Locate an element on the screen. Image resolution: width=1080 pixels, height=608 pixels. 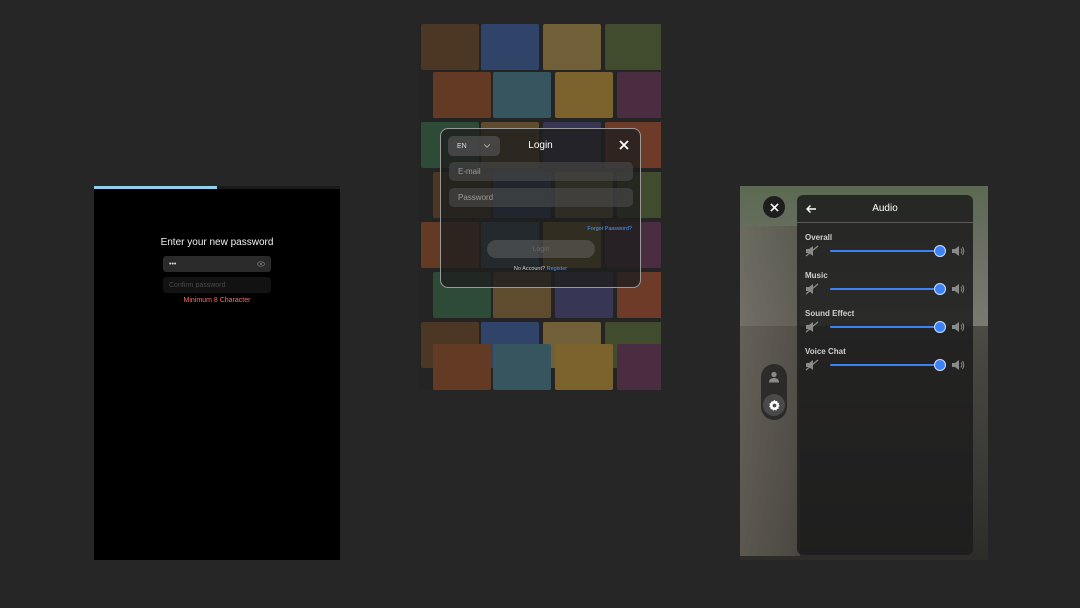
volume-row: Voice Chat is located at coordinates (885, 365).